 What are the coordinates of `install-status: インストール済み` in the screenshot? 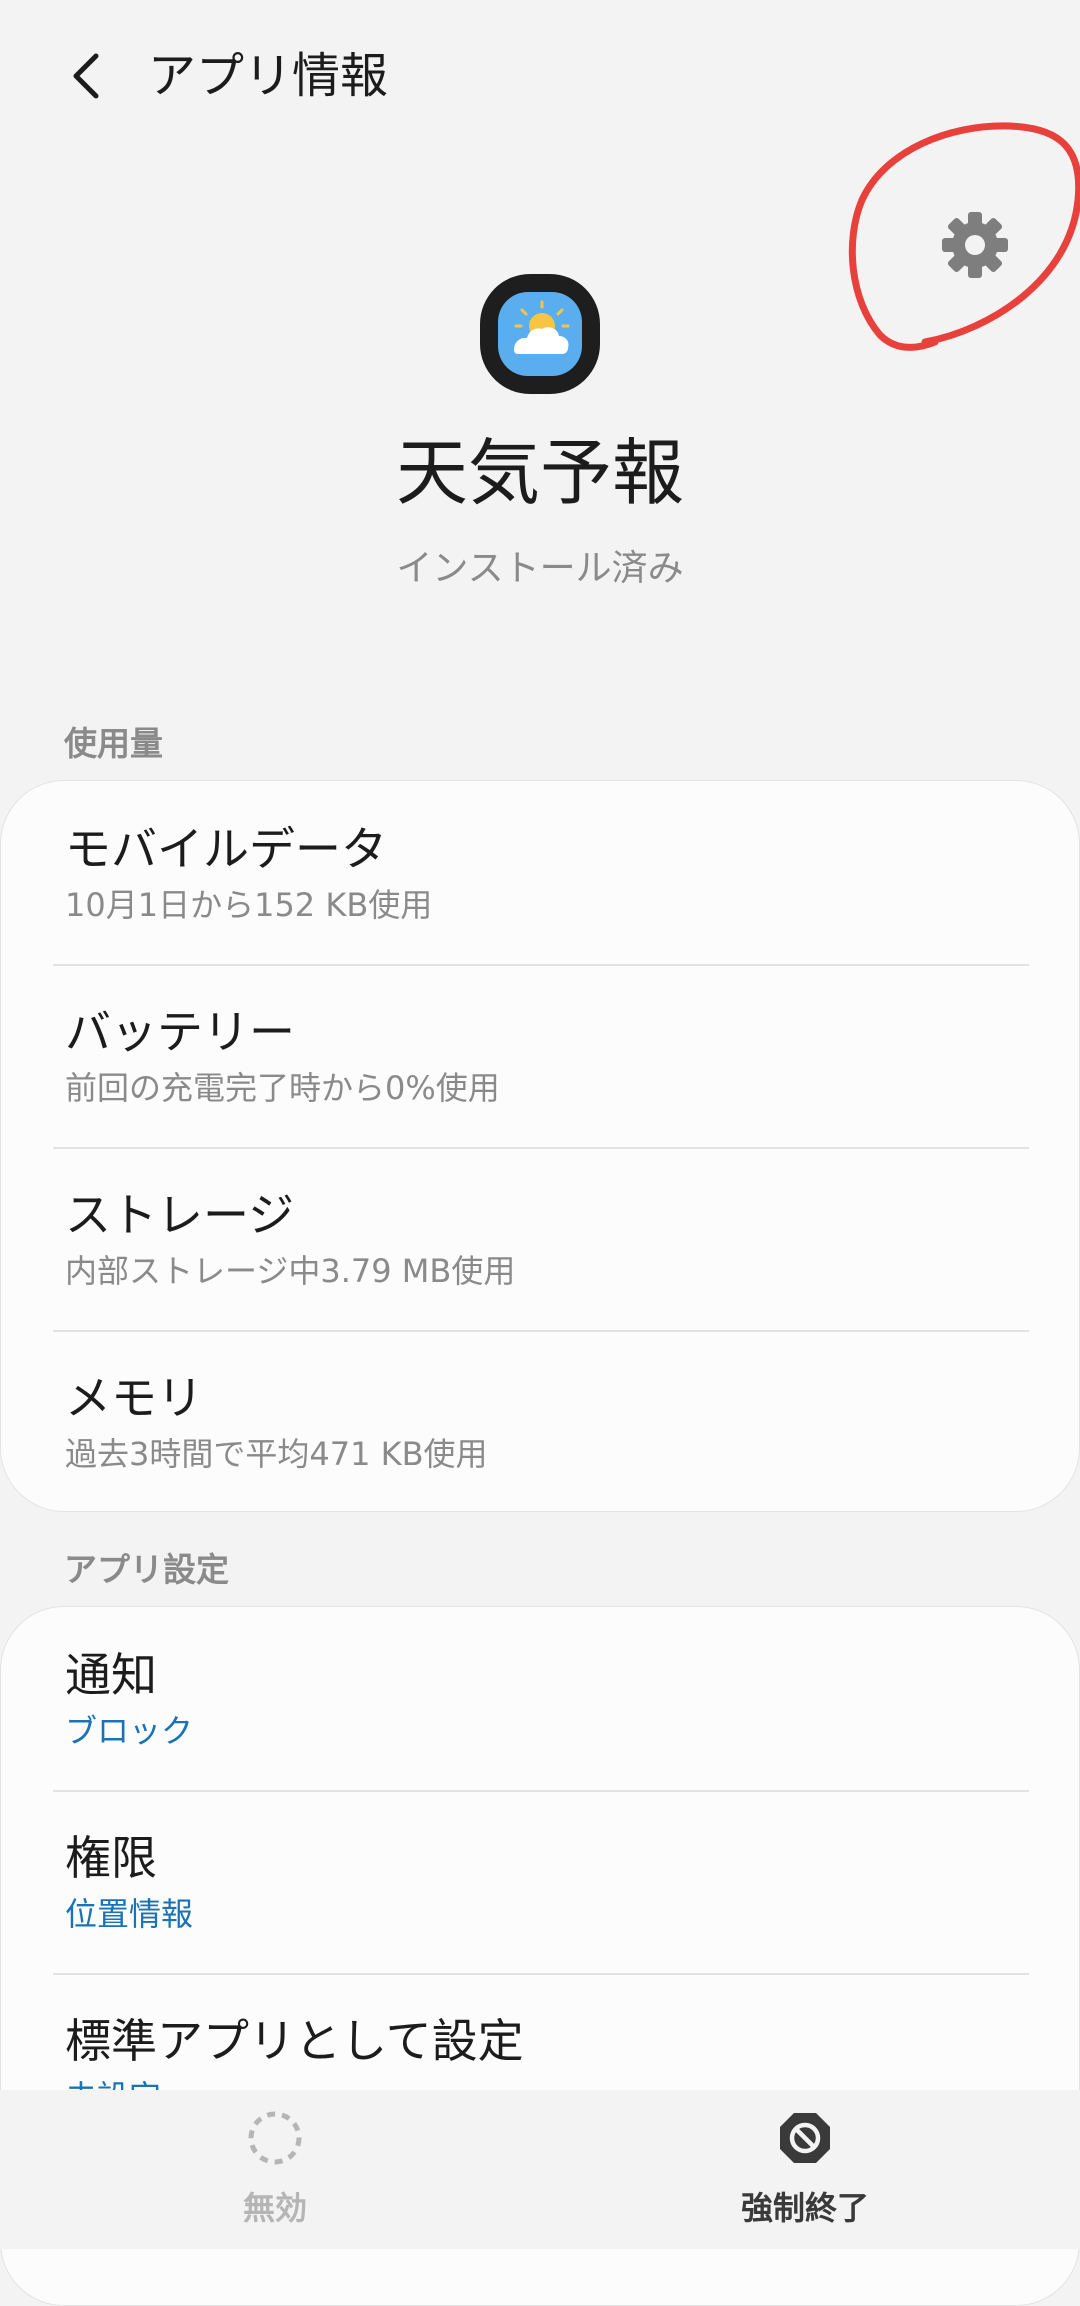 It's located at (540, 568).